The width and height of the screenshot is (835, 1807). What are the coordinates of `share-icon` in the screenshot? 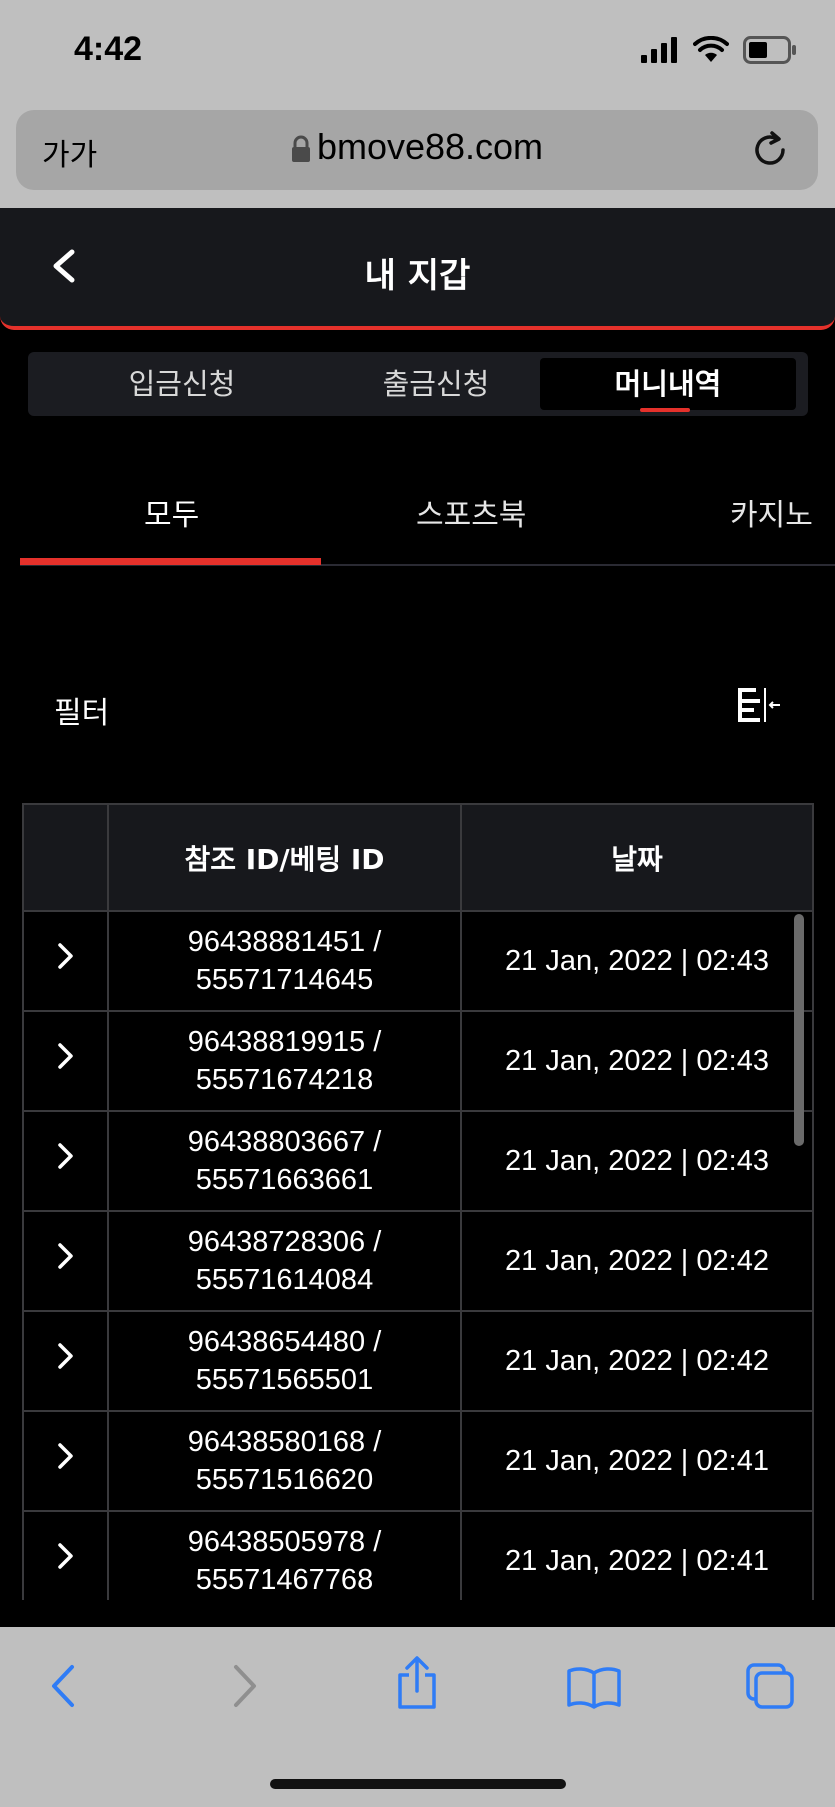 It's located at (417, 1683).